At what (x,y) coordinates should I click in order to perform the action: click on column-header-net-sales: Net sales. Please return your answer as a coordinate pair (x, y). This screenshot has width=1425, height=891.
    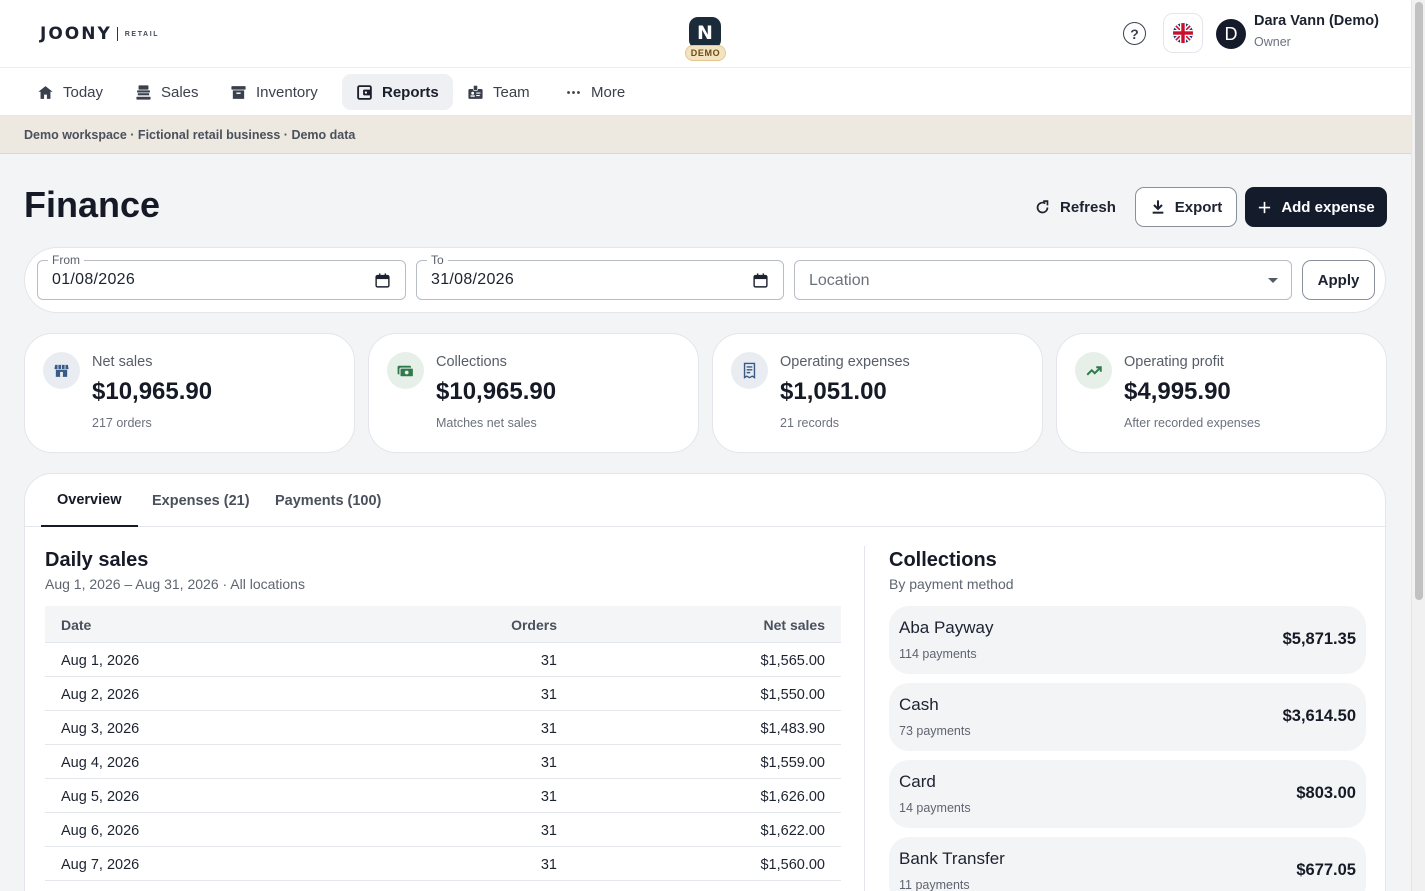
    Looking at the image, I should click on (794, 625).